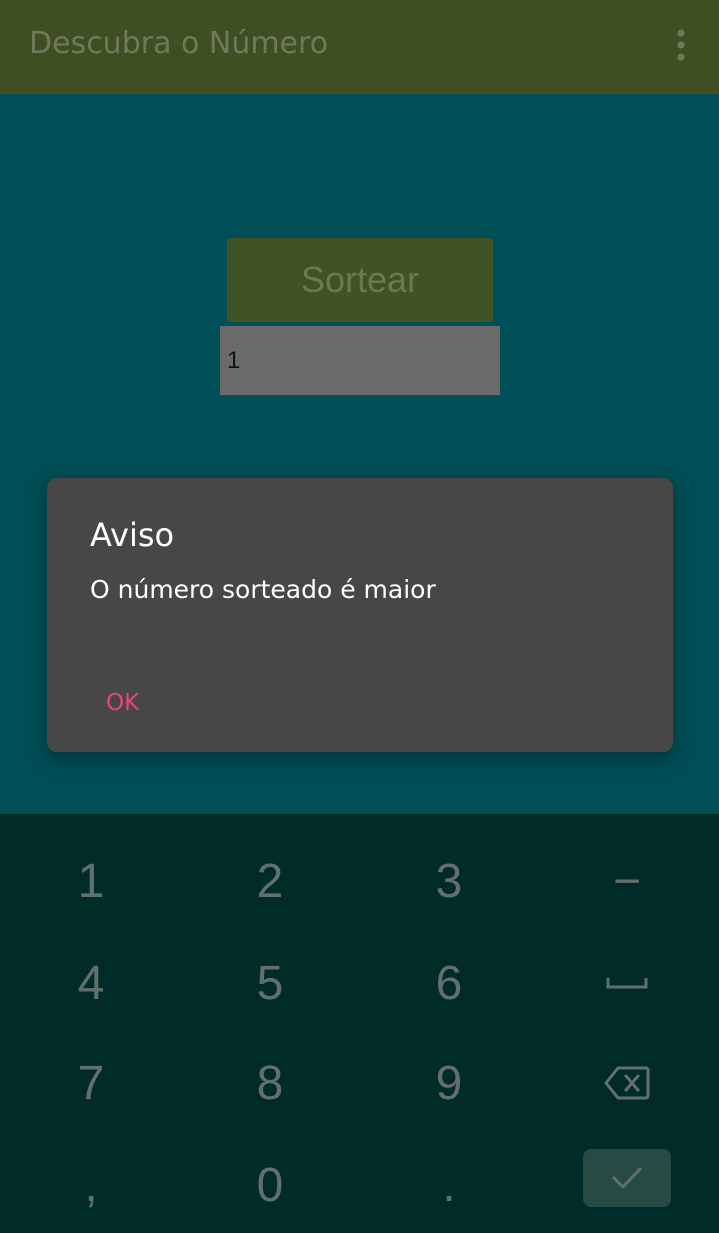  What do you see at coordinates (122, 703) in the screenshot?
I see `dialog-ok-button: OK` at bounding box center [122, 703].